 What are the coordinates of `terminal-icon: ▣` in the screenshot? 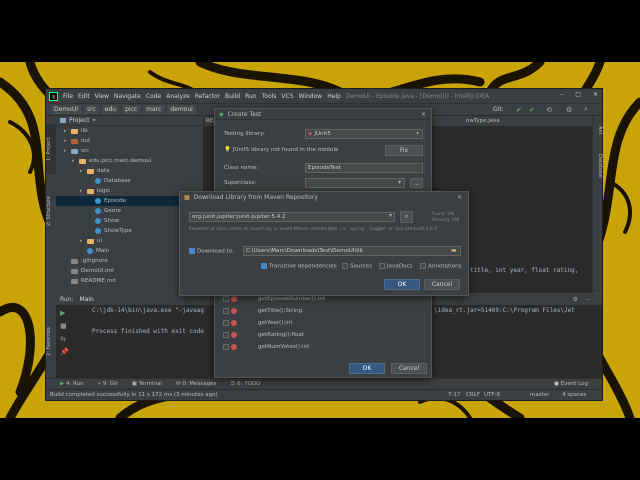 It's located at (134, 384).